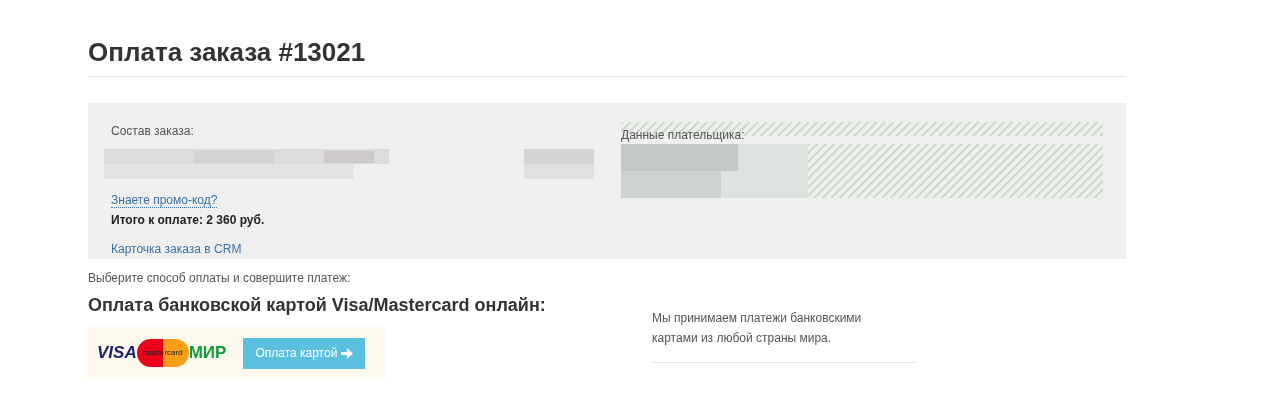  Describe the element at coordinates (176, 249) in the screenshot. I see `crm-card-link: Карточка заказа в CRM` at that location.